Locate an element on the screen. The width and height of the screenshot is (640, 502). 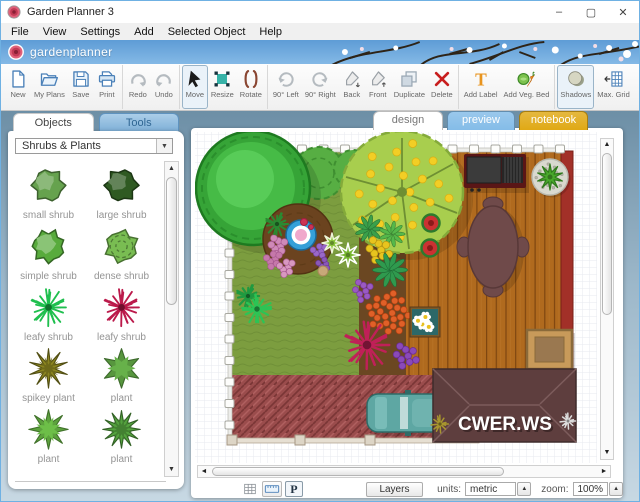
rotate-button: Rotate is located at coordinates (251, 87).